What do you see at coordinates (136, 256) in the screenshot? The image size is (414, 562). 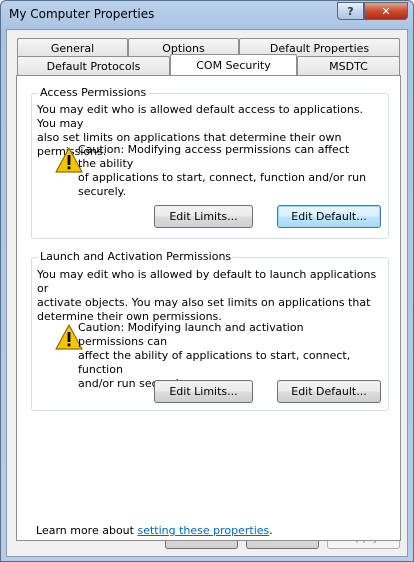 I see `launch-activation-title: Launch and Activation Permissions` at bounding box center [136, 256].